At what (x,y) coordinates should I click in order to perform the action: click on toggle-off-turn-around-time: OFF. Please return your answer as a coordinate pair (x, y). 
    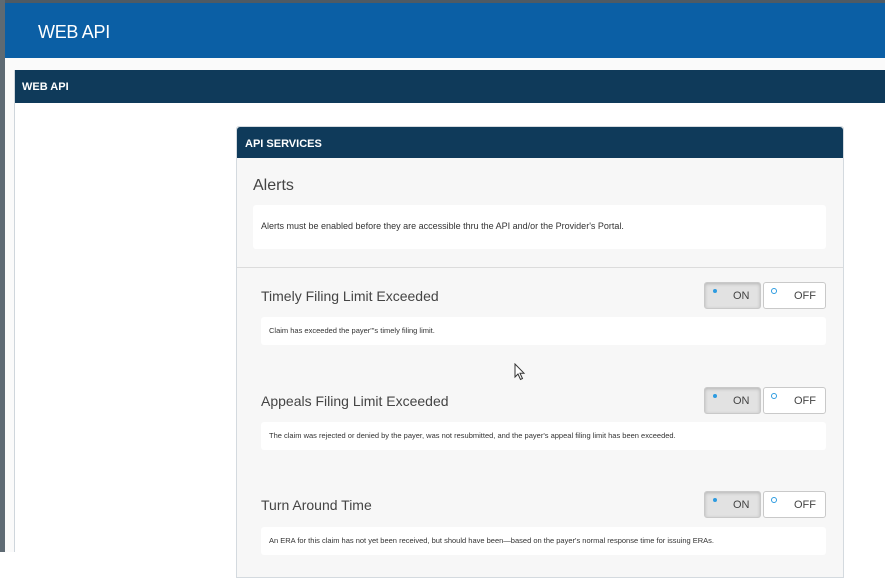
    Looking at the image, I should click on (794, 504).